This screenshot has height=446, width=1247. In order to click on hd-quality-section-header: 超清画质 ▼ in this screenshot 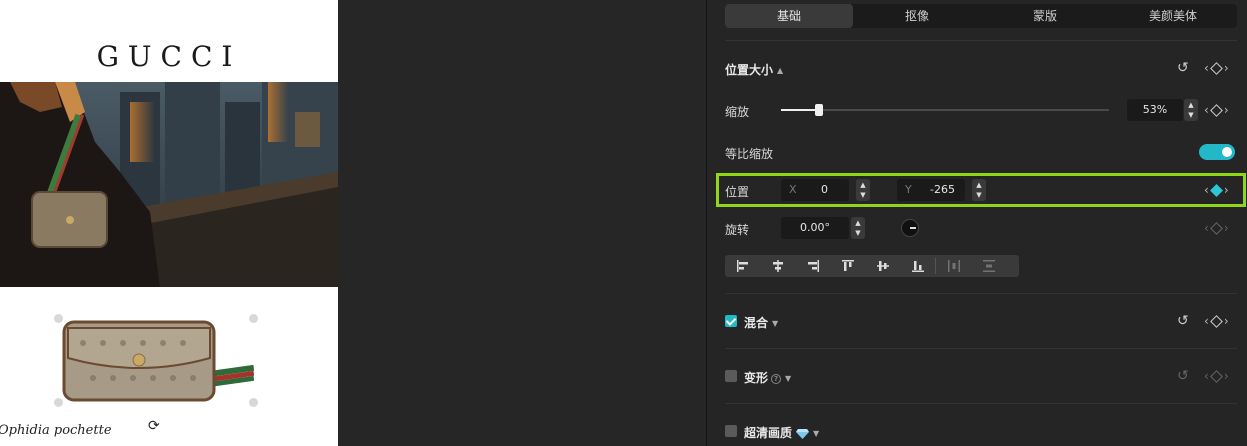, I will do `click(781, 432)`.